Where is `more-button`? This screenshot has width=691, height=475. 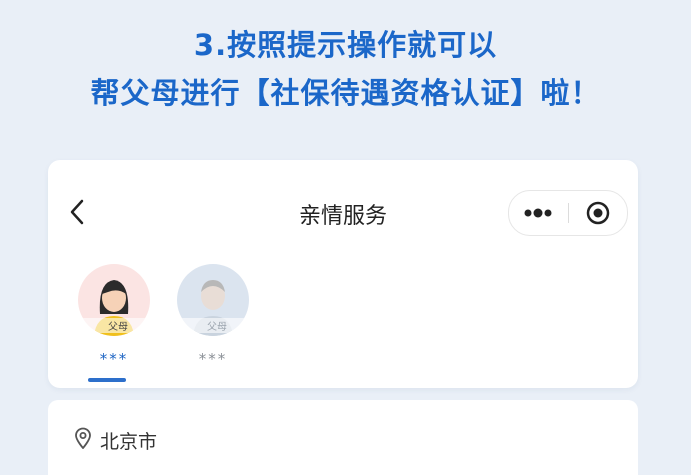
more-button is located at coordinates (538, 213).